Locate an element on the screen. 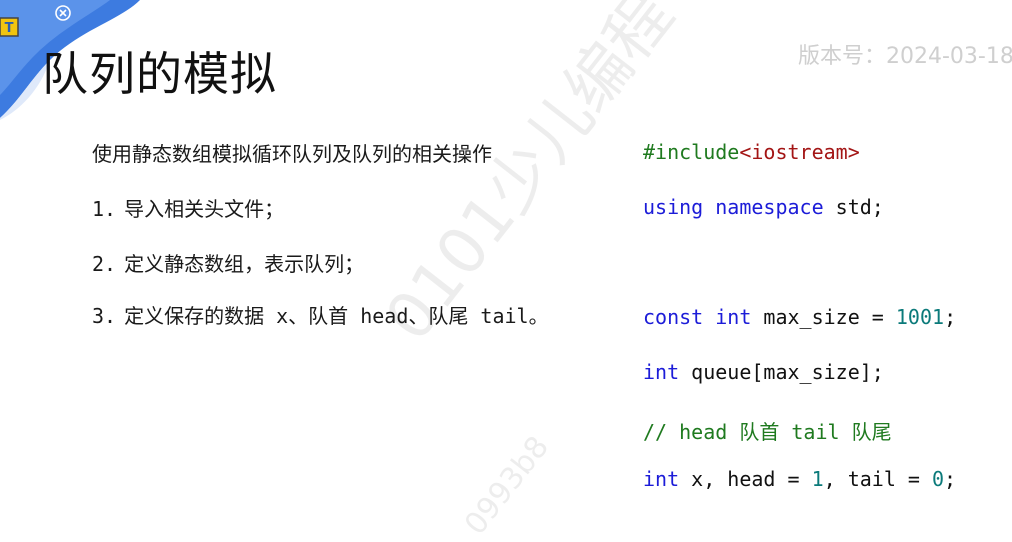 The width and height of the screenshot is (1012, 542). code-line-queue: int queue[max_size]; is located at coordinates (763, 372).